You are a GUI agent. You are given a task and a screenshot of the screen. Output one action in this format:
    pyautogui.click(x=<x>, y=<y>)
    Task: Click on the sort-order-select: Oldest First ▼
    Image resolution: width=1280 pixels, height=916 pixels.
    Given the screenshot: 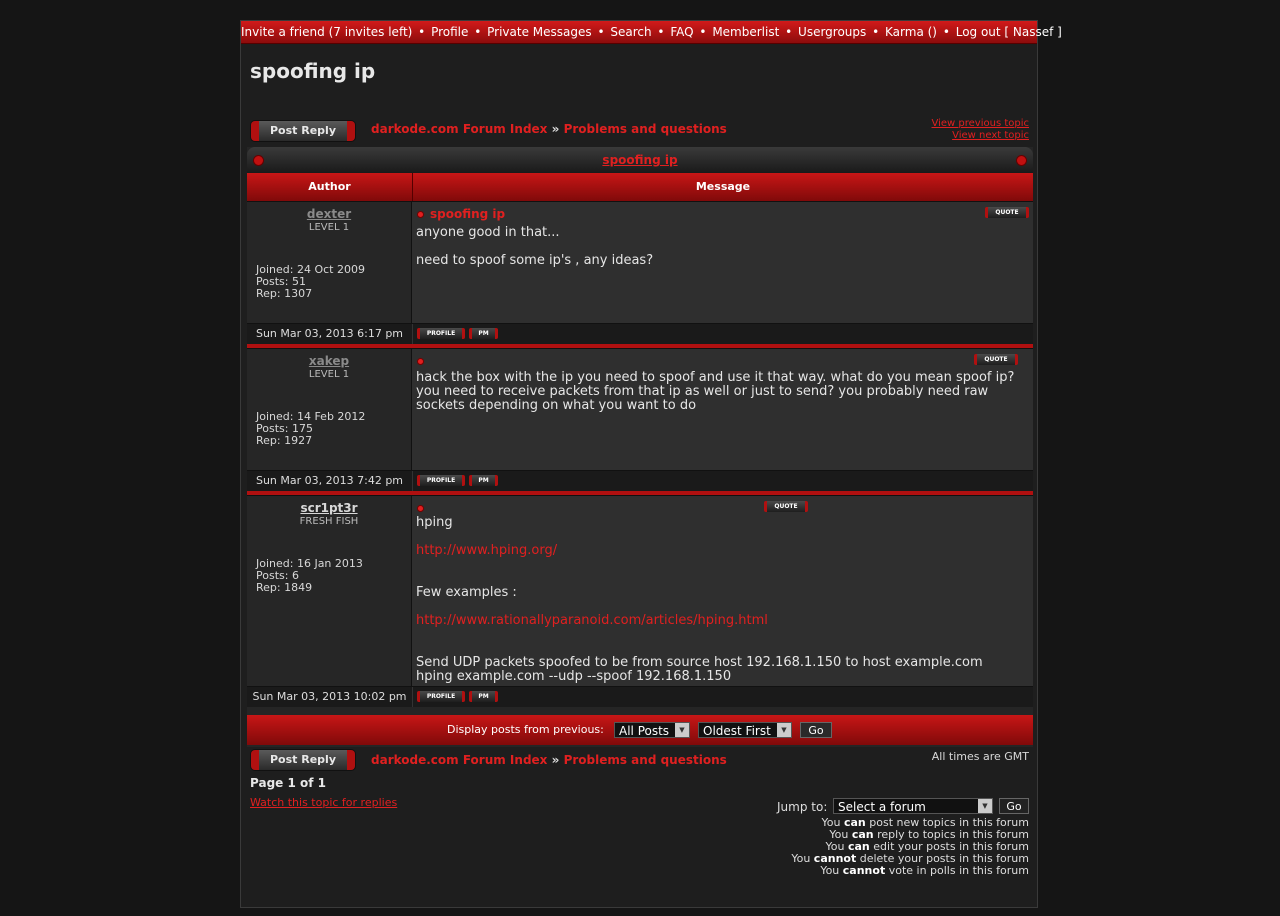 What is the action you would take?
    pyautogui.click(x=745, y=730)
    